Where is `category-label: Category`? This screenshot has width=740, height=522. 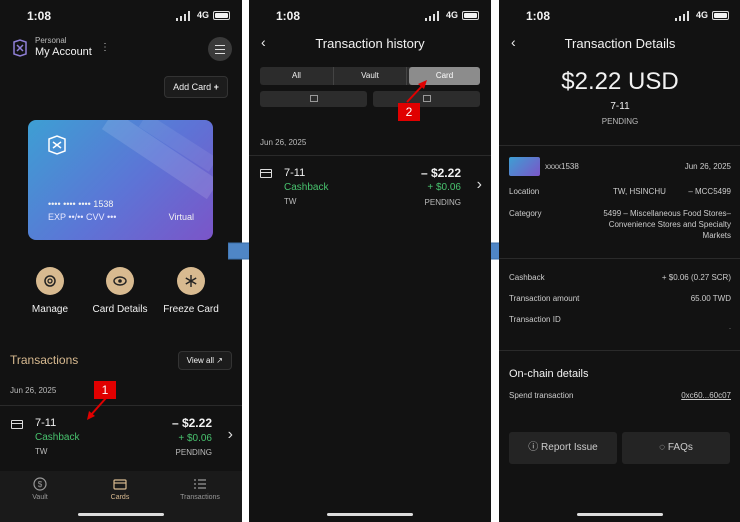
category-label: Category is located at coordinates (525, 213).